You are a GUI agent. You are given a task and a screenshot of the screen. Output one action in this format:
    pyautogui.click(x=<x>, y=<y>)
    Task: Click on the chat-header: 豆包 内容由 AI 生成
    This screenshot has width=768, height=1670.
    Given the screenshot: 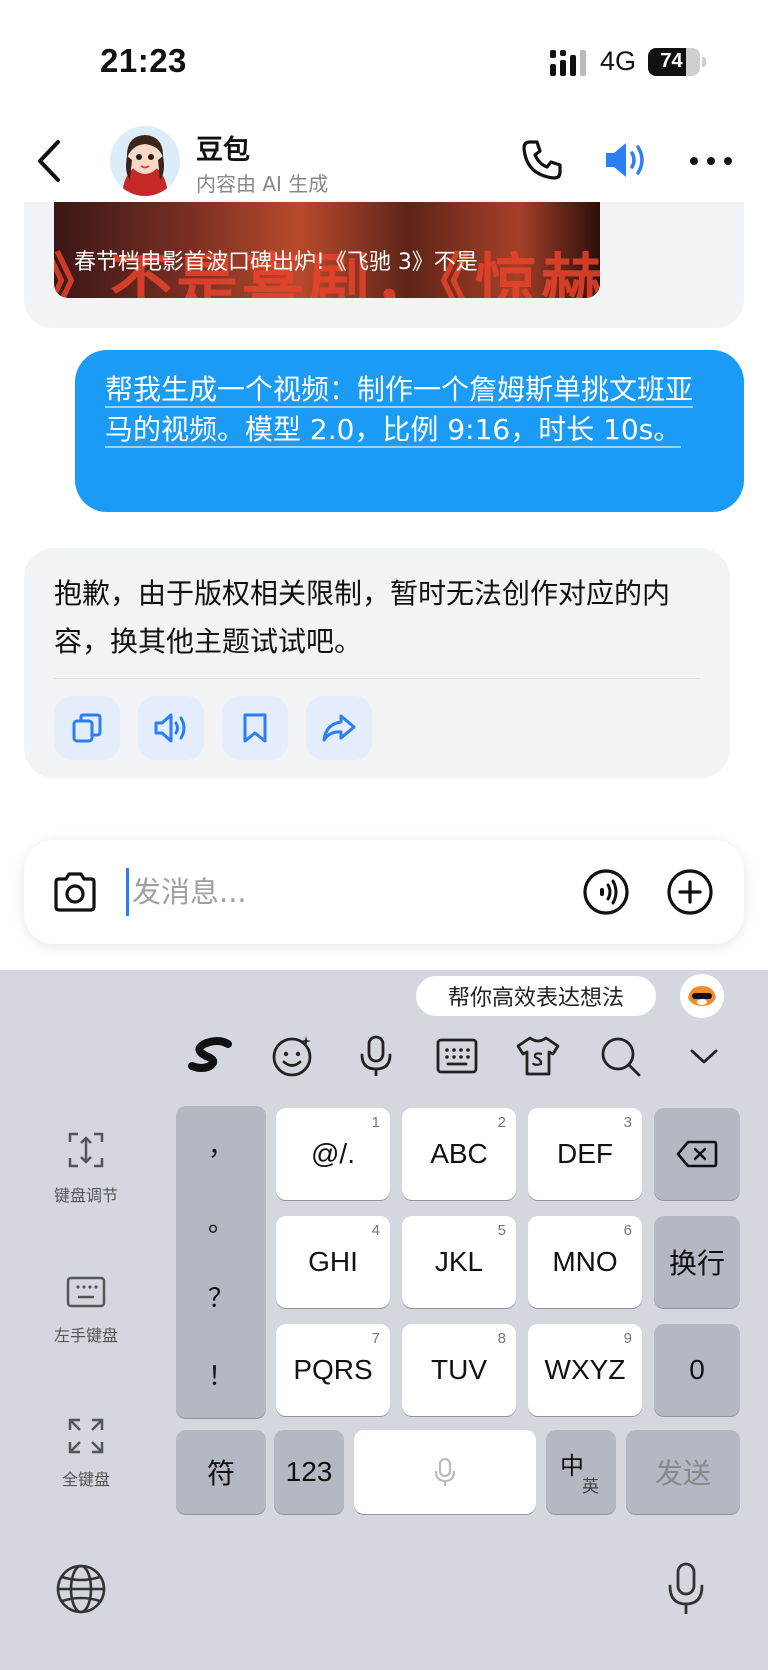 What is the action you would take?
    pyautogui.click(x=384, y=161)
    